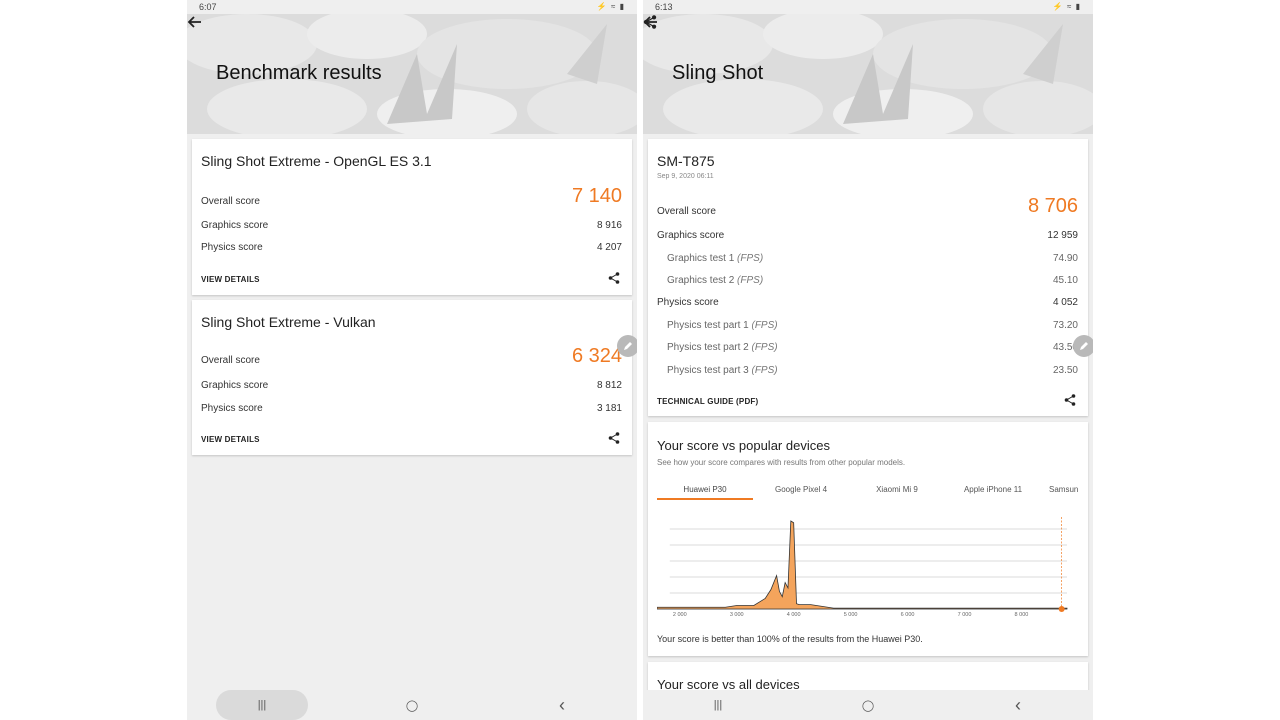 The width and height of the screenshot is (1280, 720). I want to click on your-score-marker-dot, so click(1061, 609).